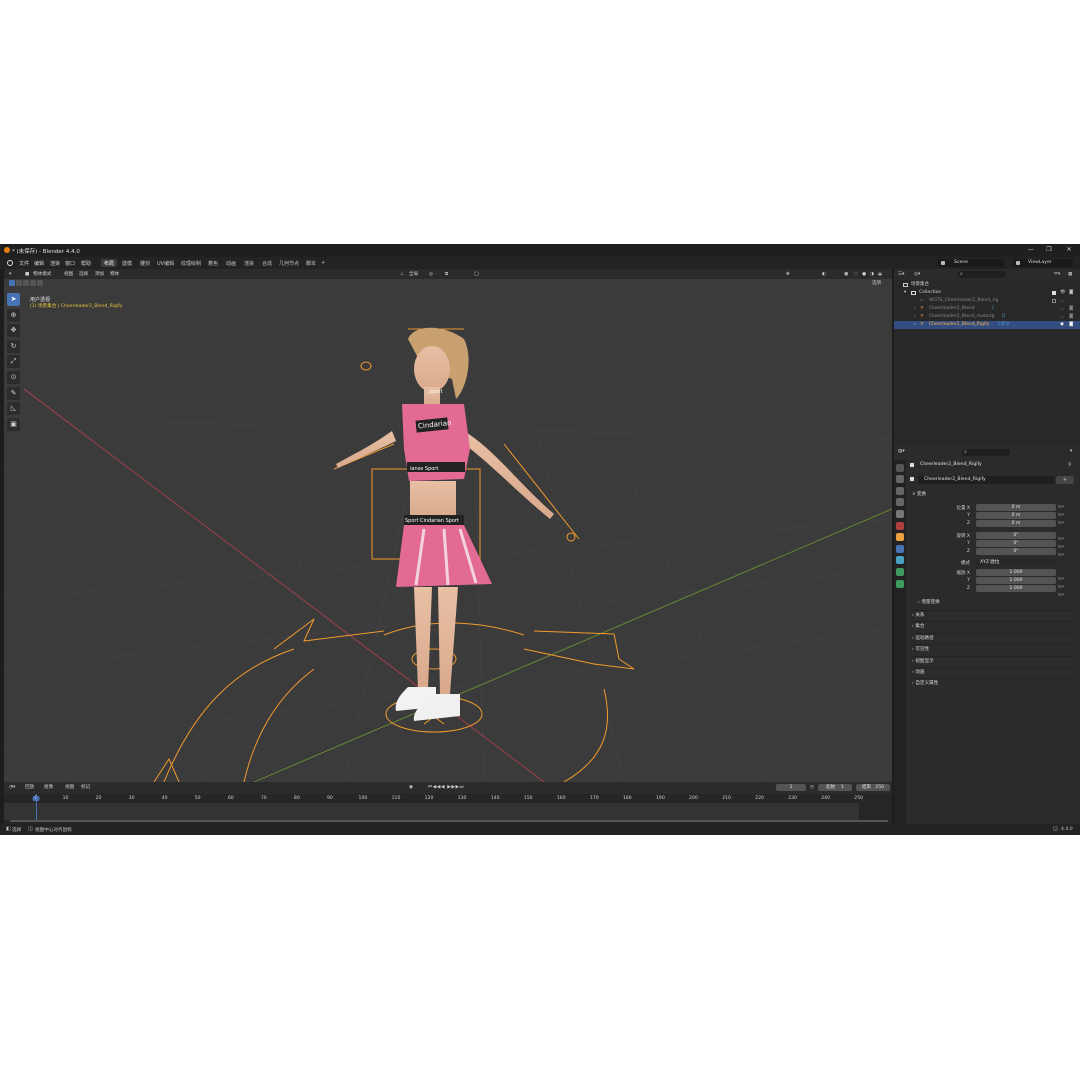 The image size is (1080, 1080). What do you see at coordinates (1016, 543) in the screenshot?
I see `rotation-y-field: 0°` at bounding box center [1016, 543].